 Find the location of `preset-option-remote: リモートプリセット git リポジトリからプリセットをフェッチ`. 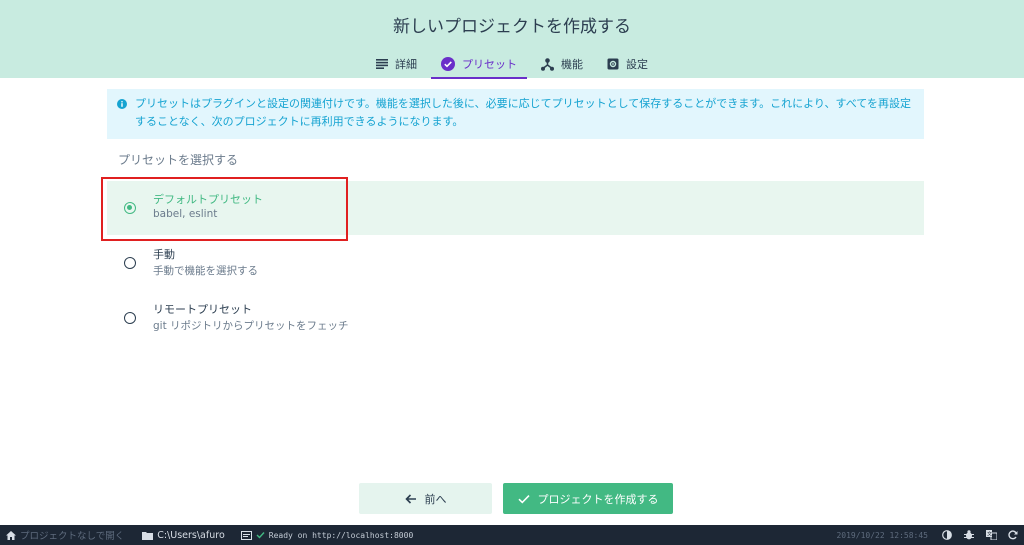

preset-option-remote: リモートプリセット git リポジトリからプリセットをフェッチ is located at coordinates (515, 318).